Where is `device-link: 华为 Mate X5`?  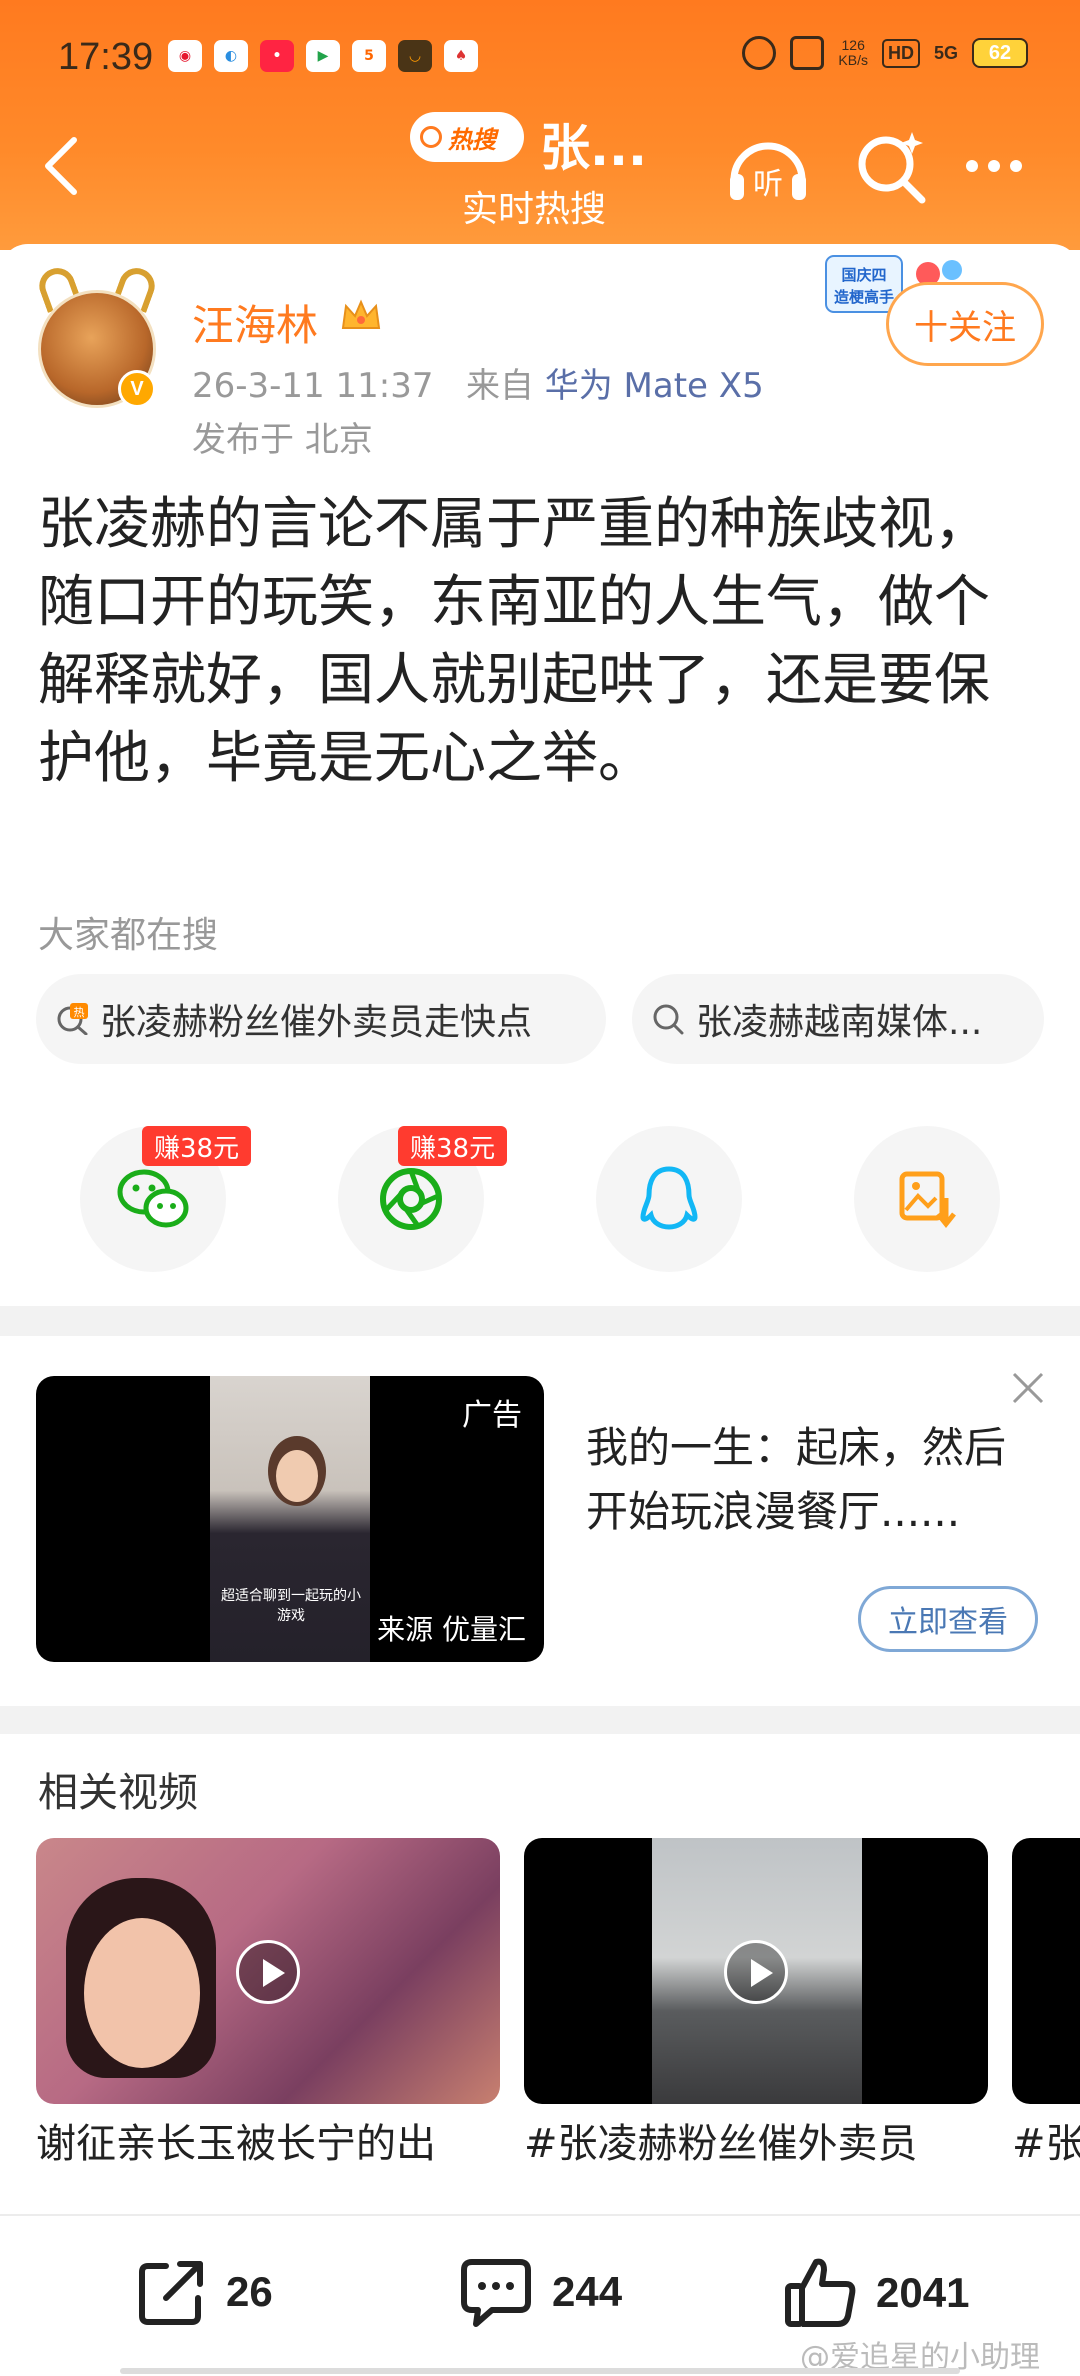 device-link: 华为 Mate X5 is located at coordinates (654, 386).